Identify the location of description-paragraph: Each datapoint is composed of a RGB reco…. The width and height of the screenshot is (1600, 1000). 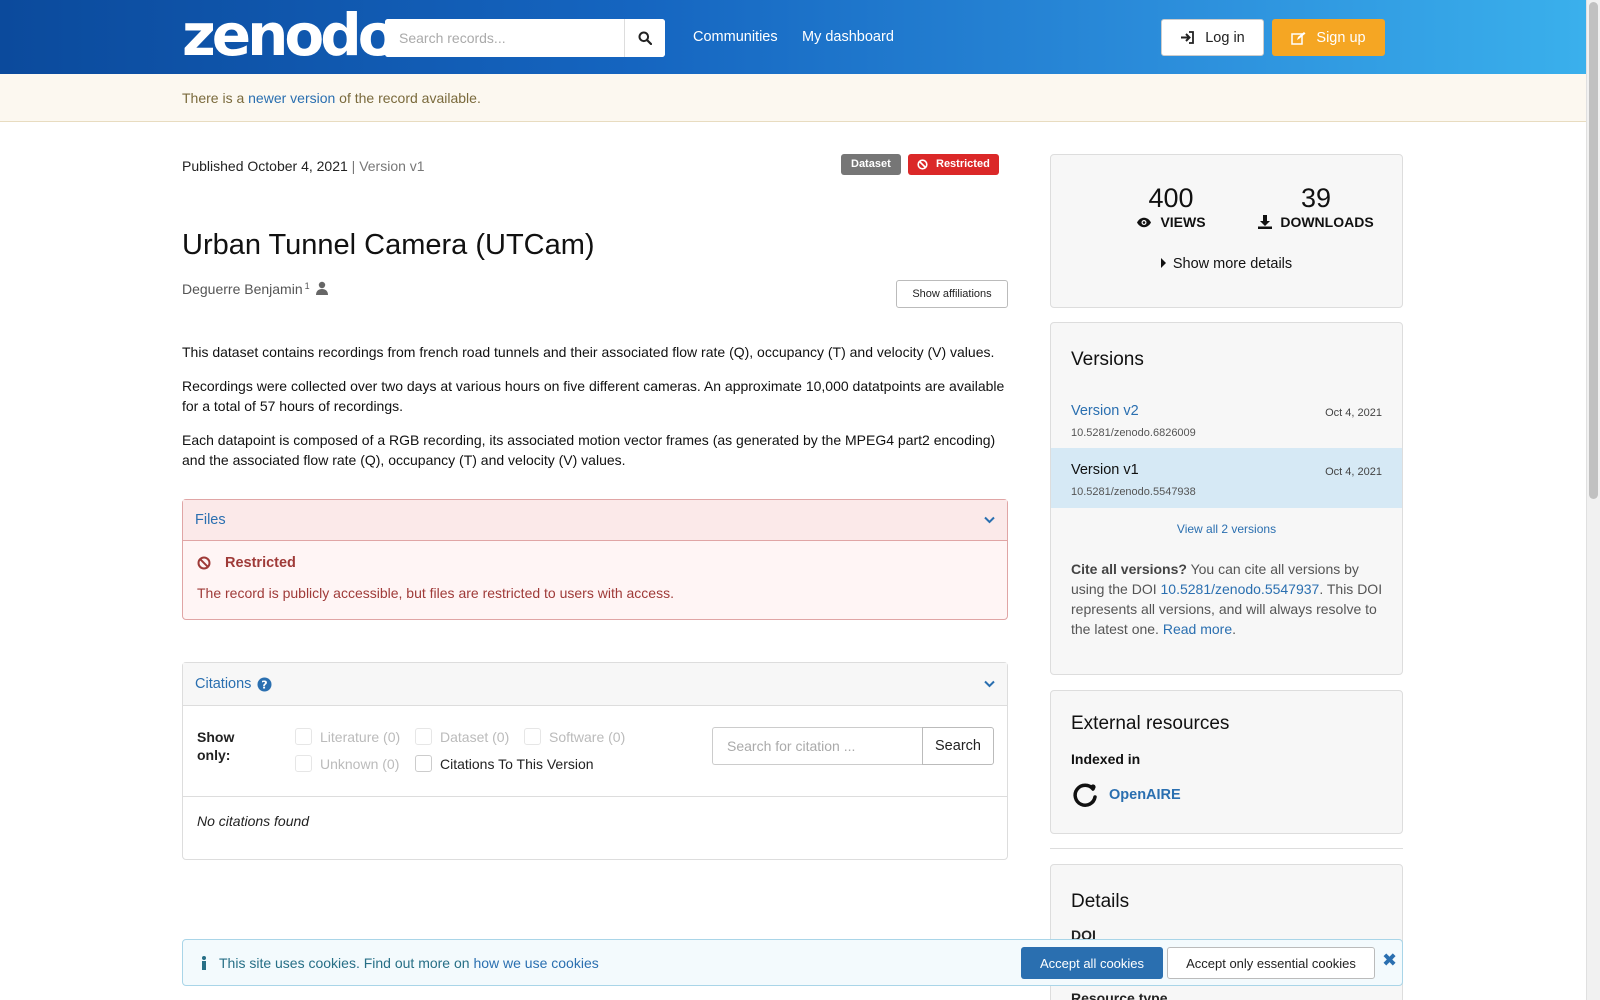
(589, 450).